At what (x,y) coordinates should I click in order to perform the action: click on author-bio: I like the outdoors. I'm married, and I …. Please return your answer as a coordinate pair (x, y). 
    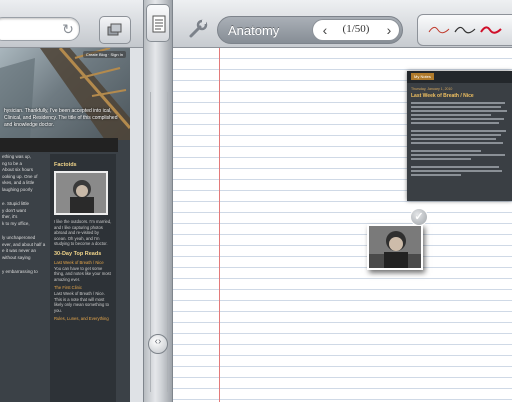
    Looking at the image, I should click on (83, 233).